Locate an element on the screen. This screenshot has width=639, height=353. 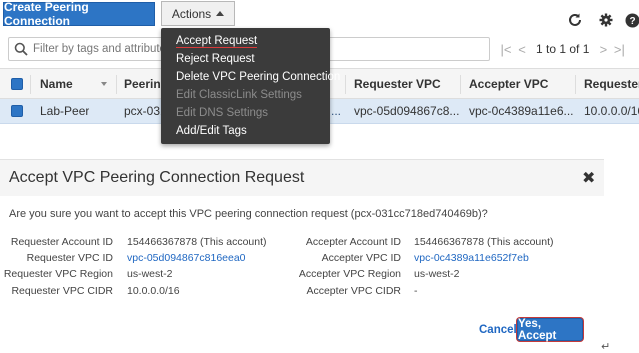
requester-vpc-id-link: vpc-05d094867c816eea0 is located at coordinates (186, 258).